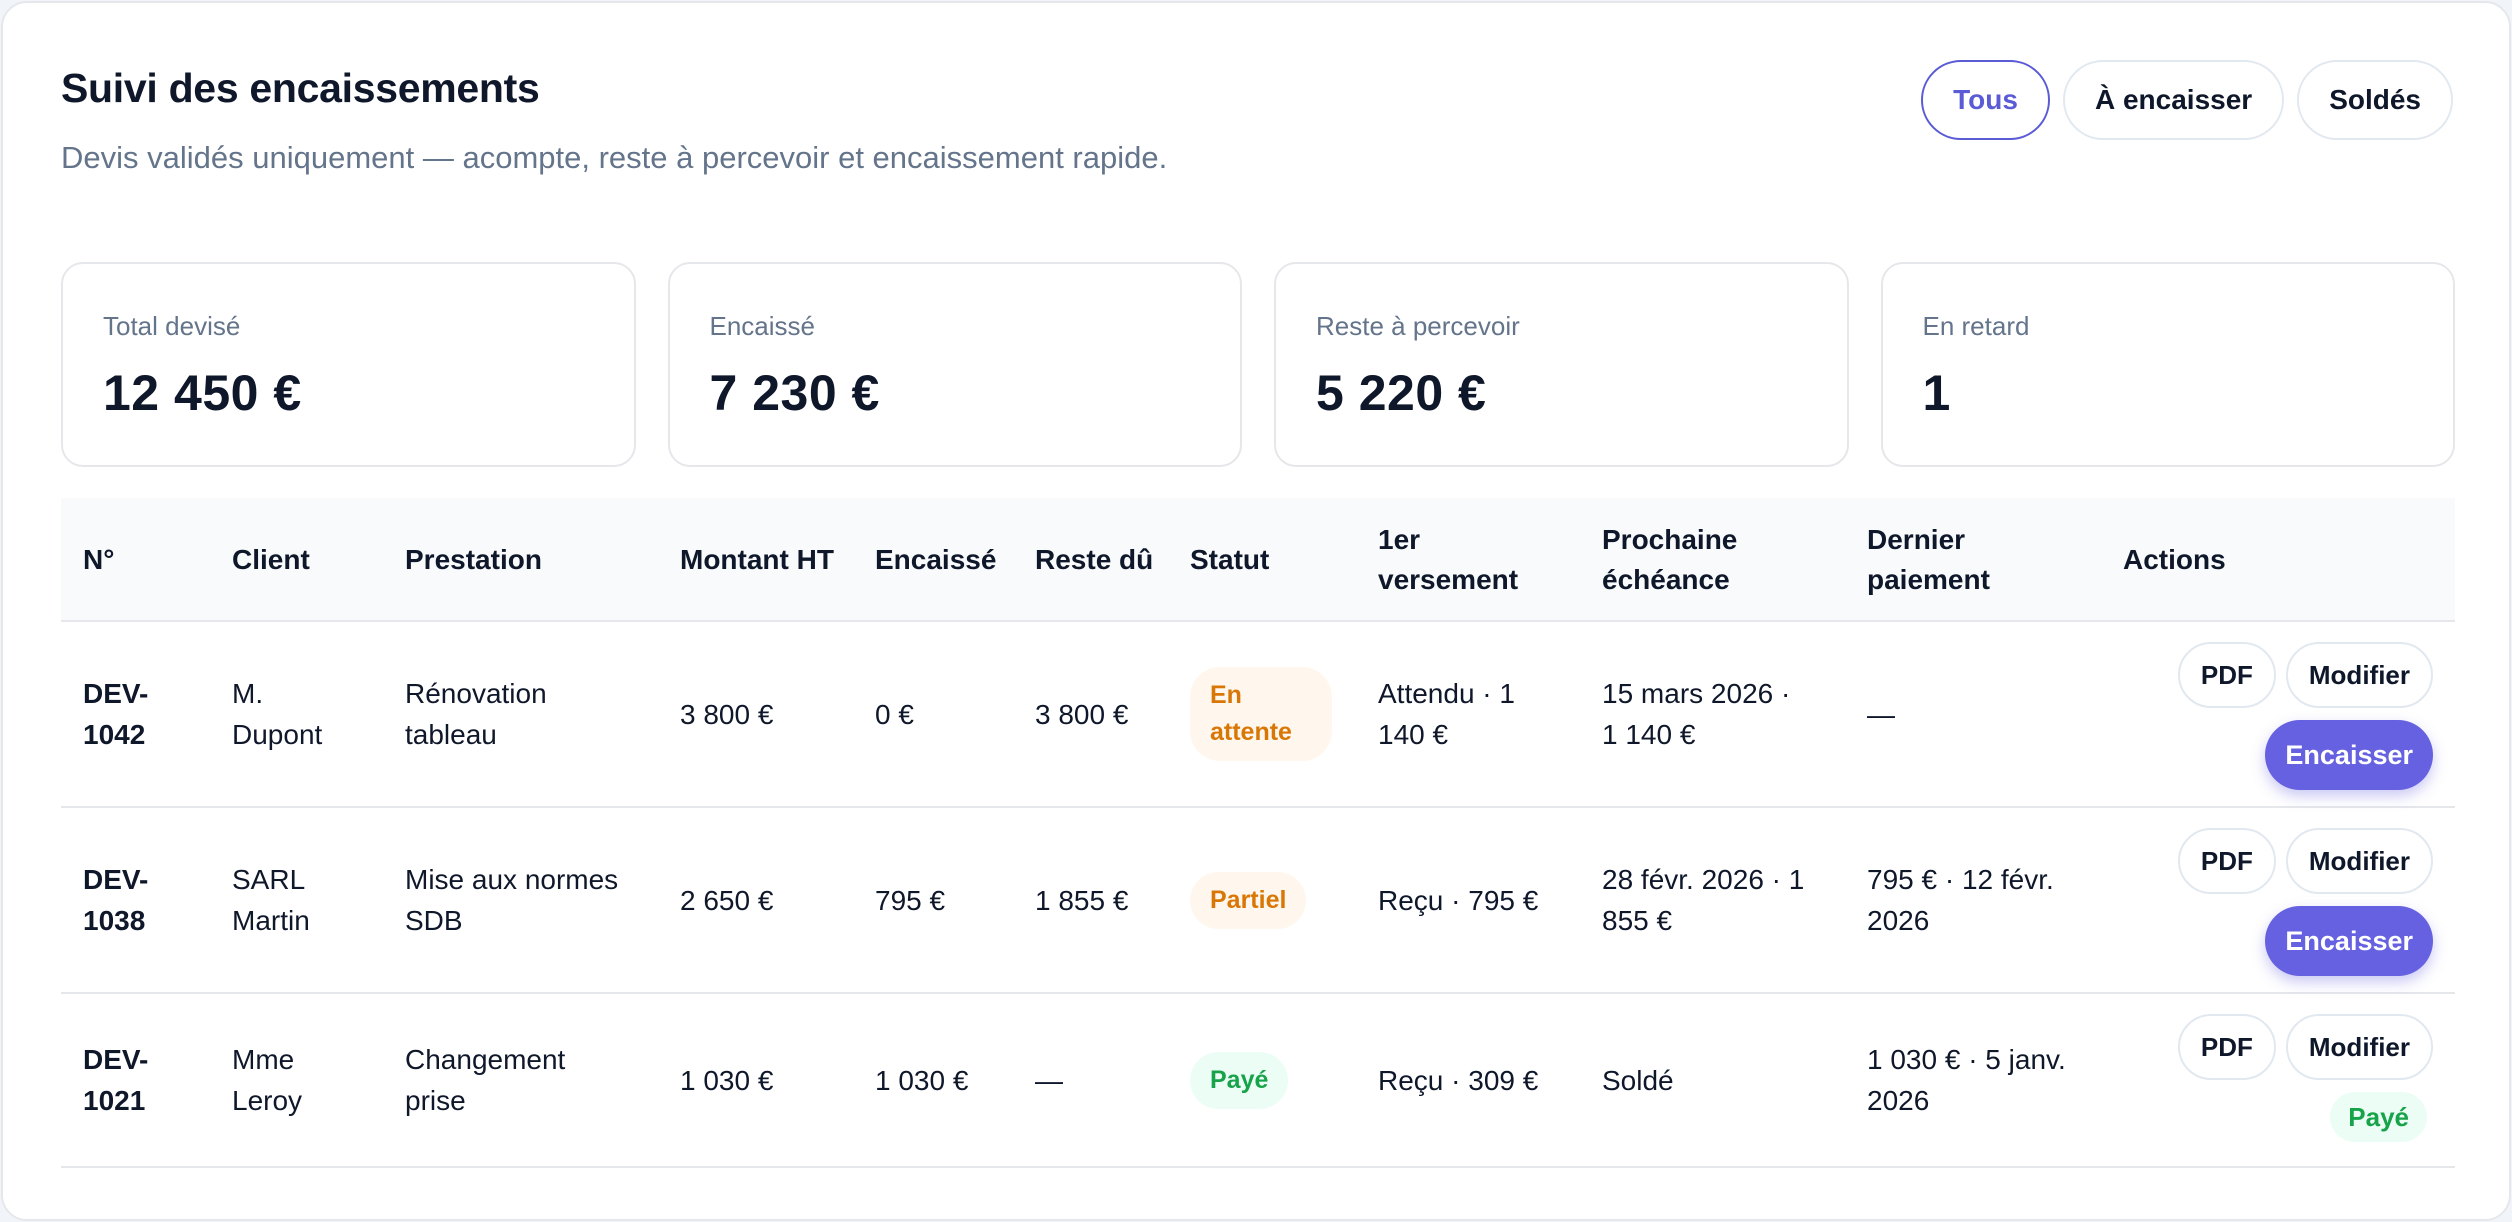 The height and width of the screenshot is (1222, 2512). I want to click on cell-no: DEV-1021, so click(116, 1080).